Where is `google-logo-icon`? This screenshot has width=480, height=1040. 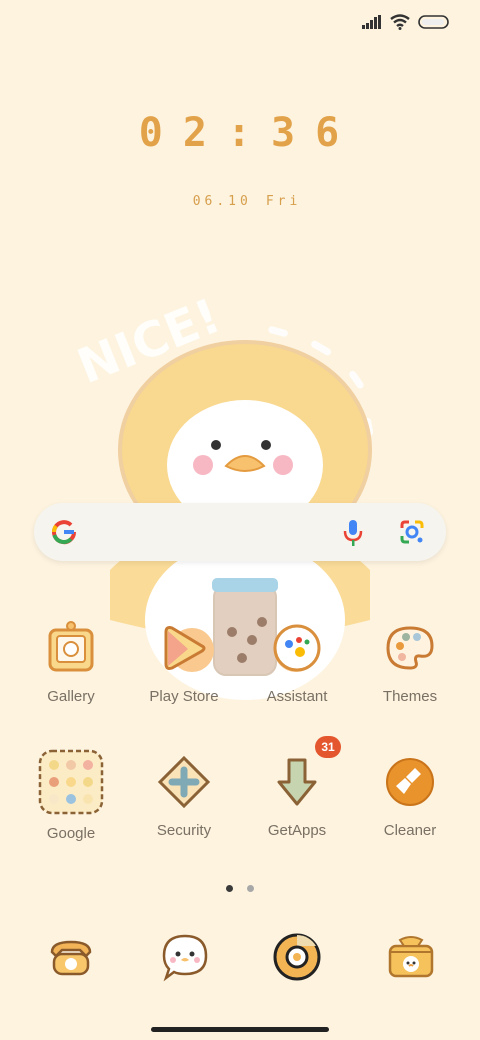 google-logo-icon is located at coordinates (64, 532).